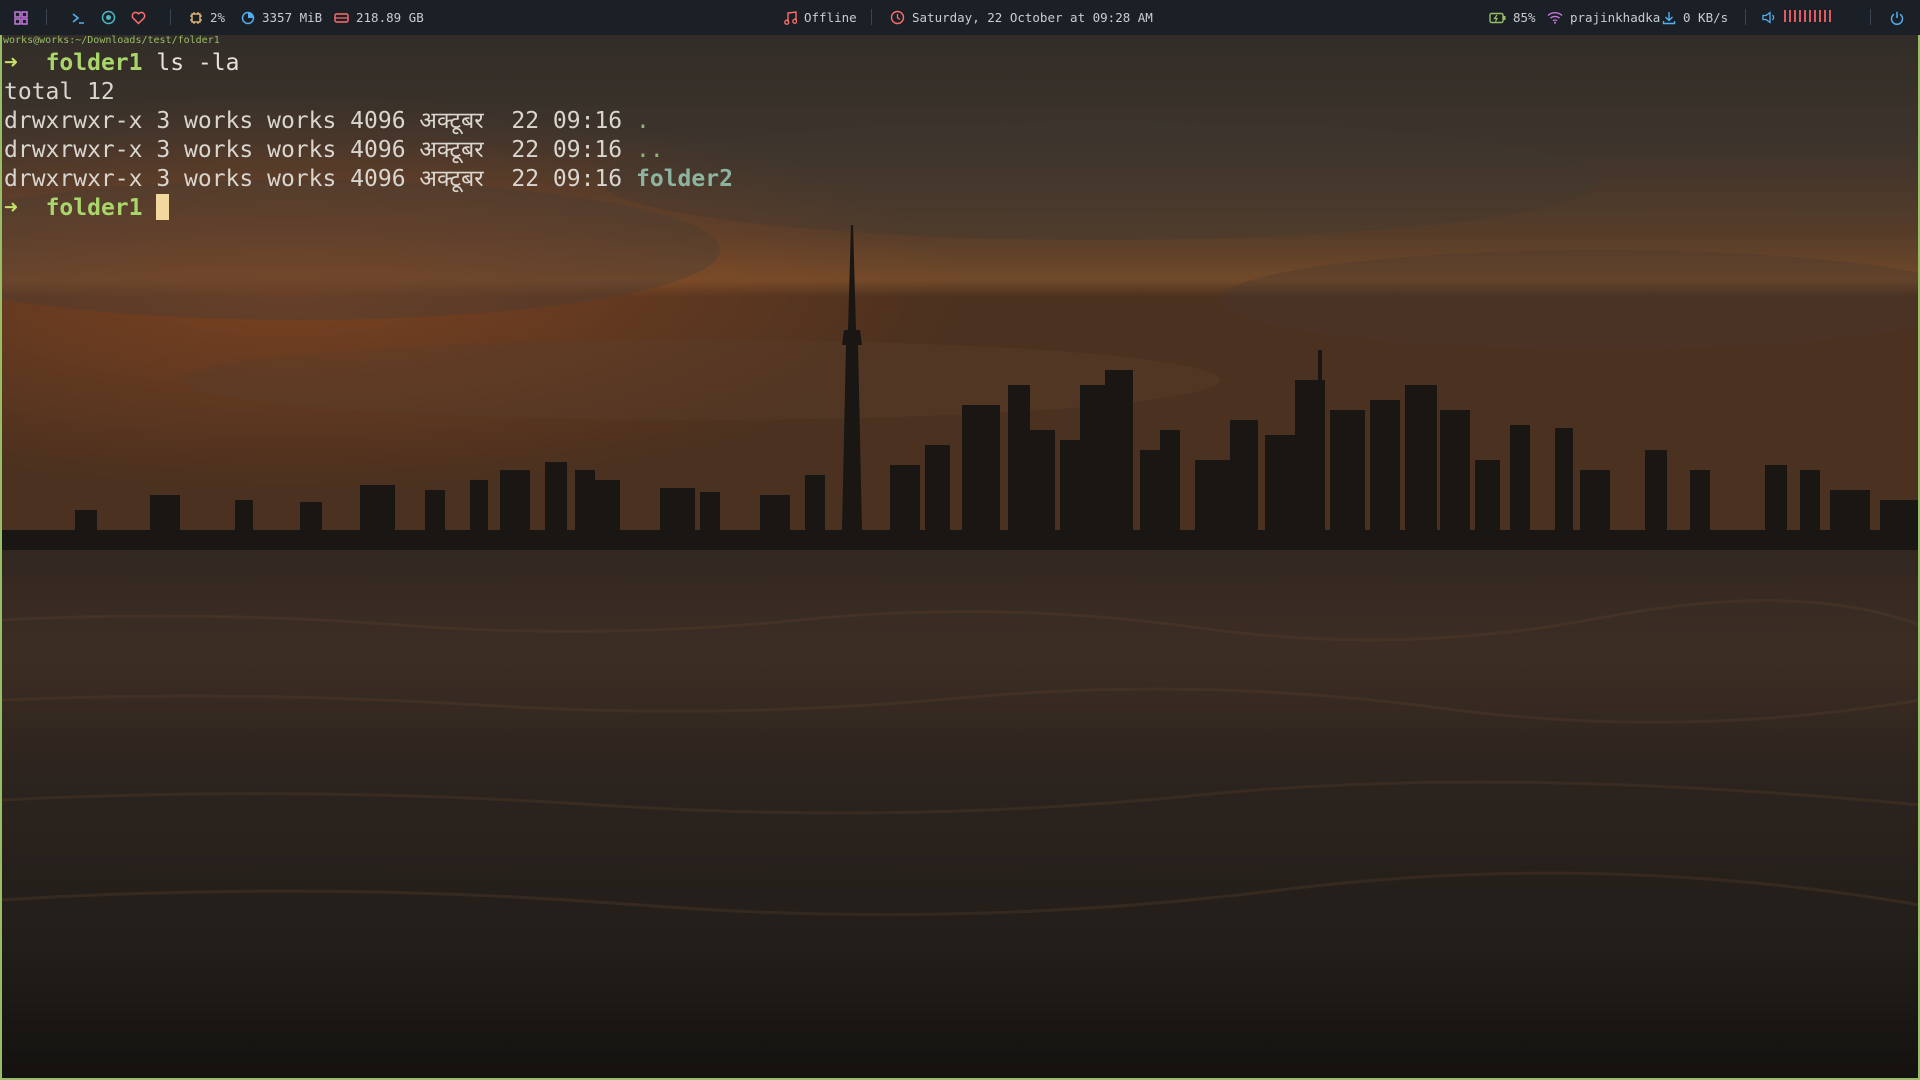  Describe the element at coordinates (1769, 17) in the screenshot. I see `volume-icon` at that location.